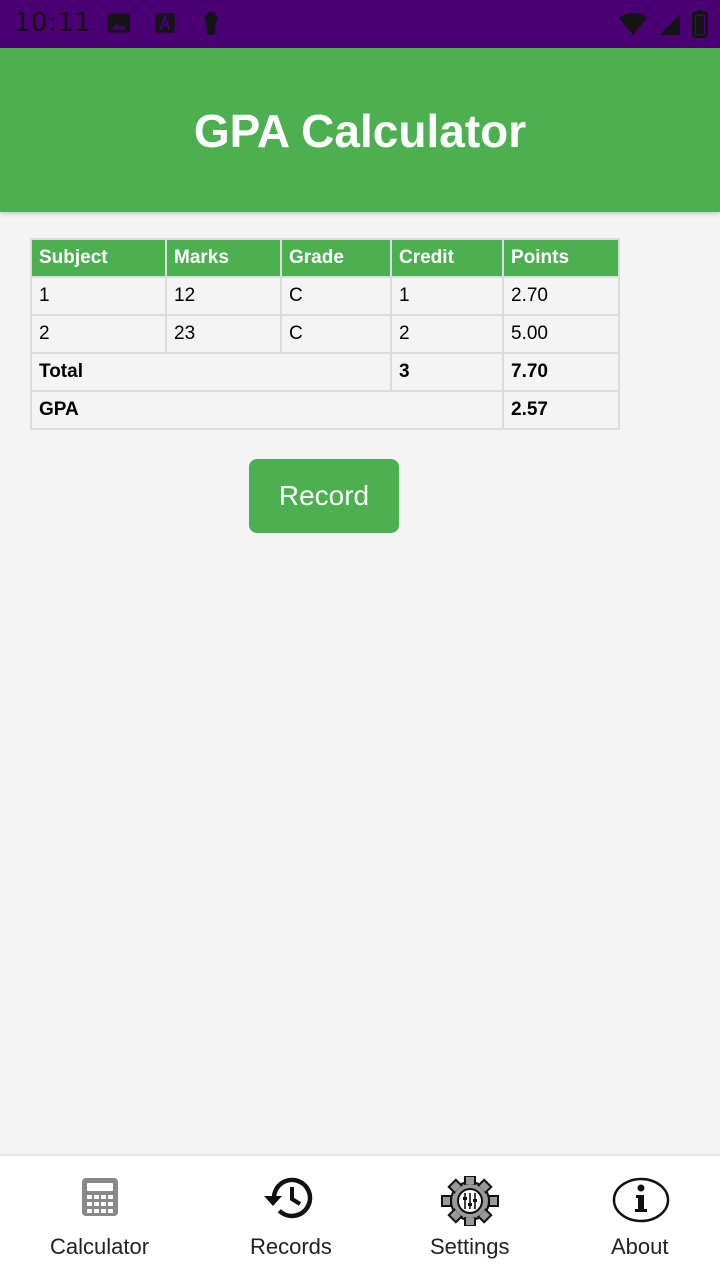 The height and width of the screenshot is (1280, 720). What do you see at coordinates (98, 334) in the screenshot?
I see `cell-subject: 2` at bounding box center [98, 334].